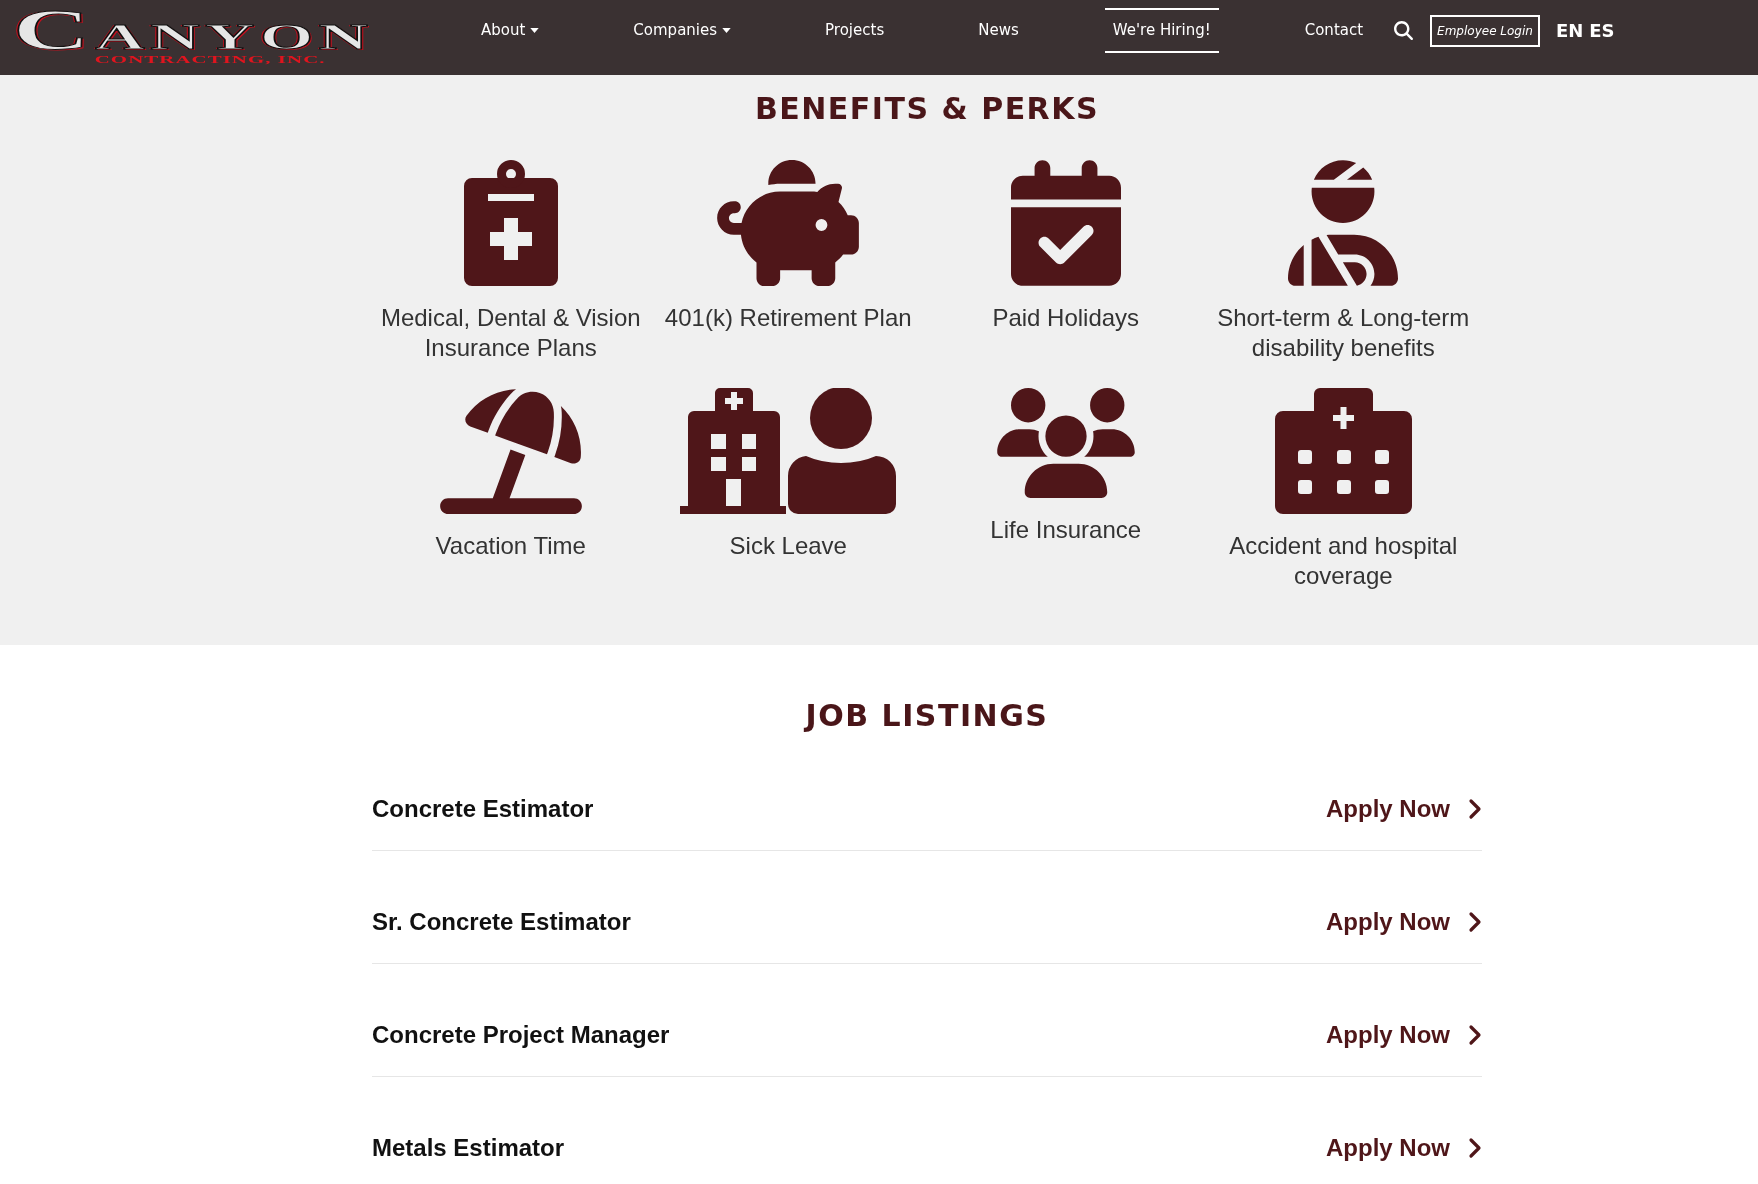  Describe the element at coordinates (788, 451) in the screenshot. I see `hospital-person-icon` at that location.